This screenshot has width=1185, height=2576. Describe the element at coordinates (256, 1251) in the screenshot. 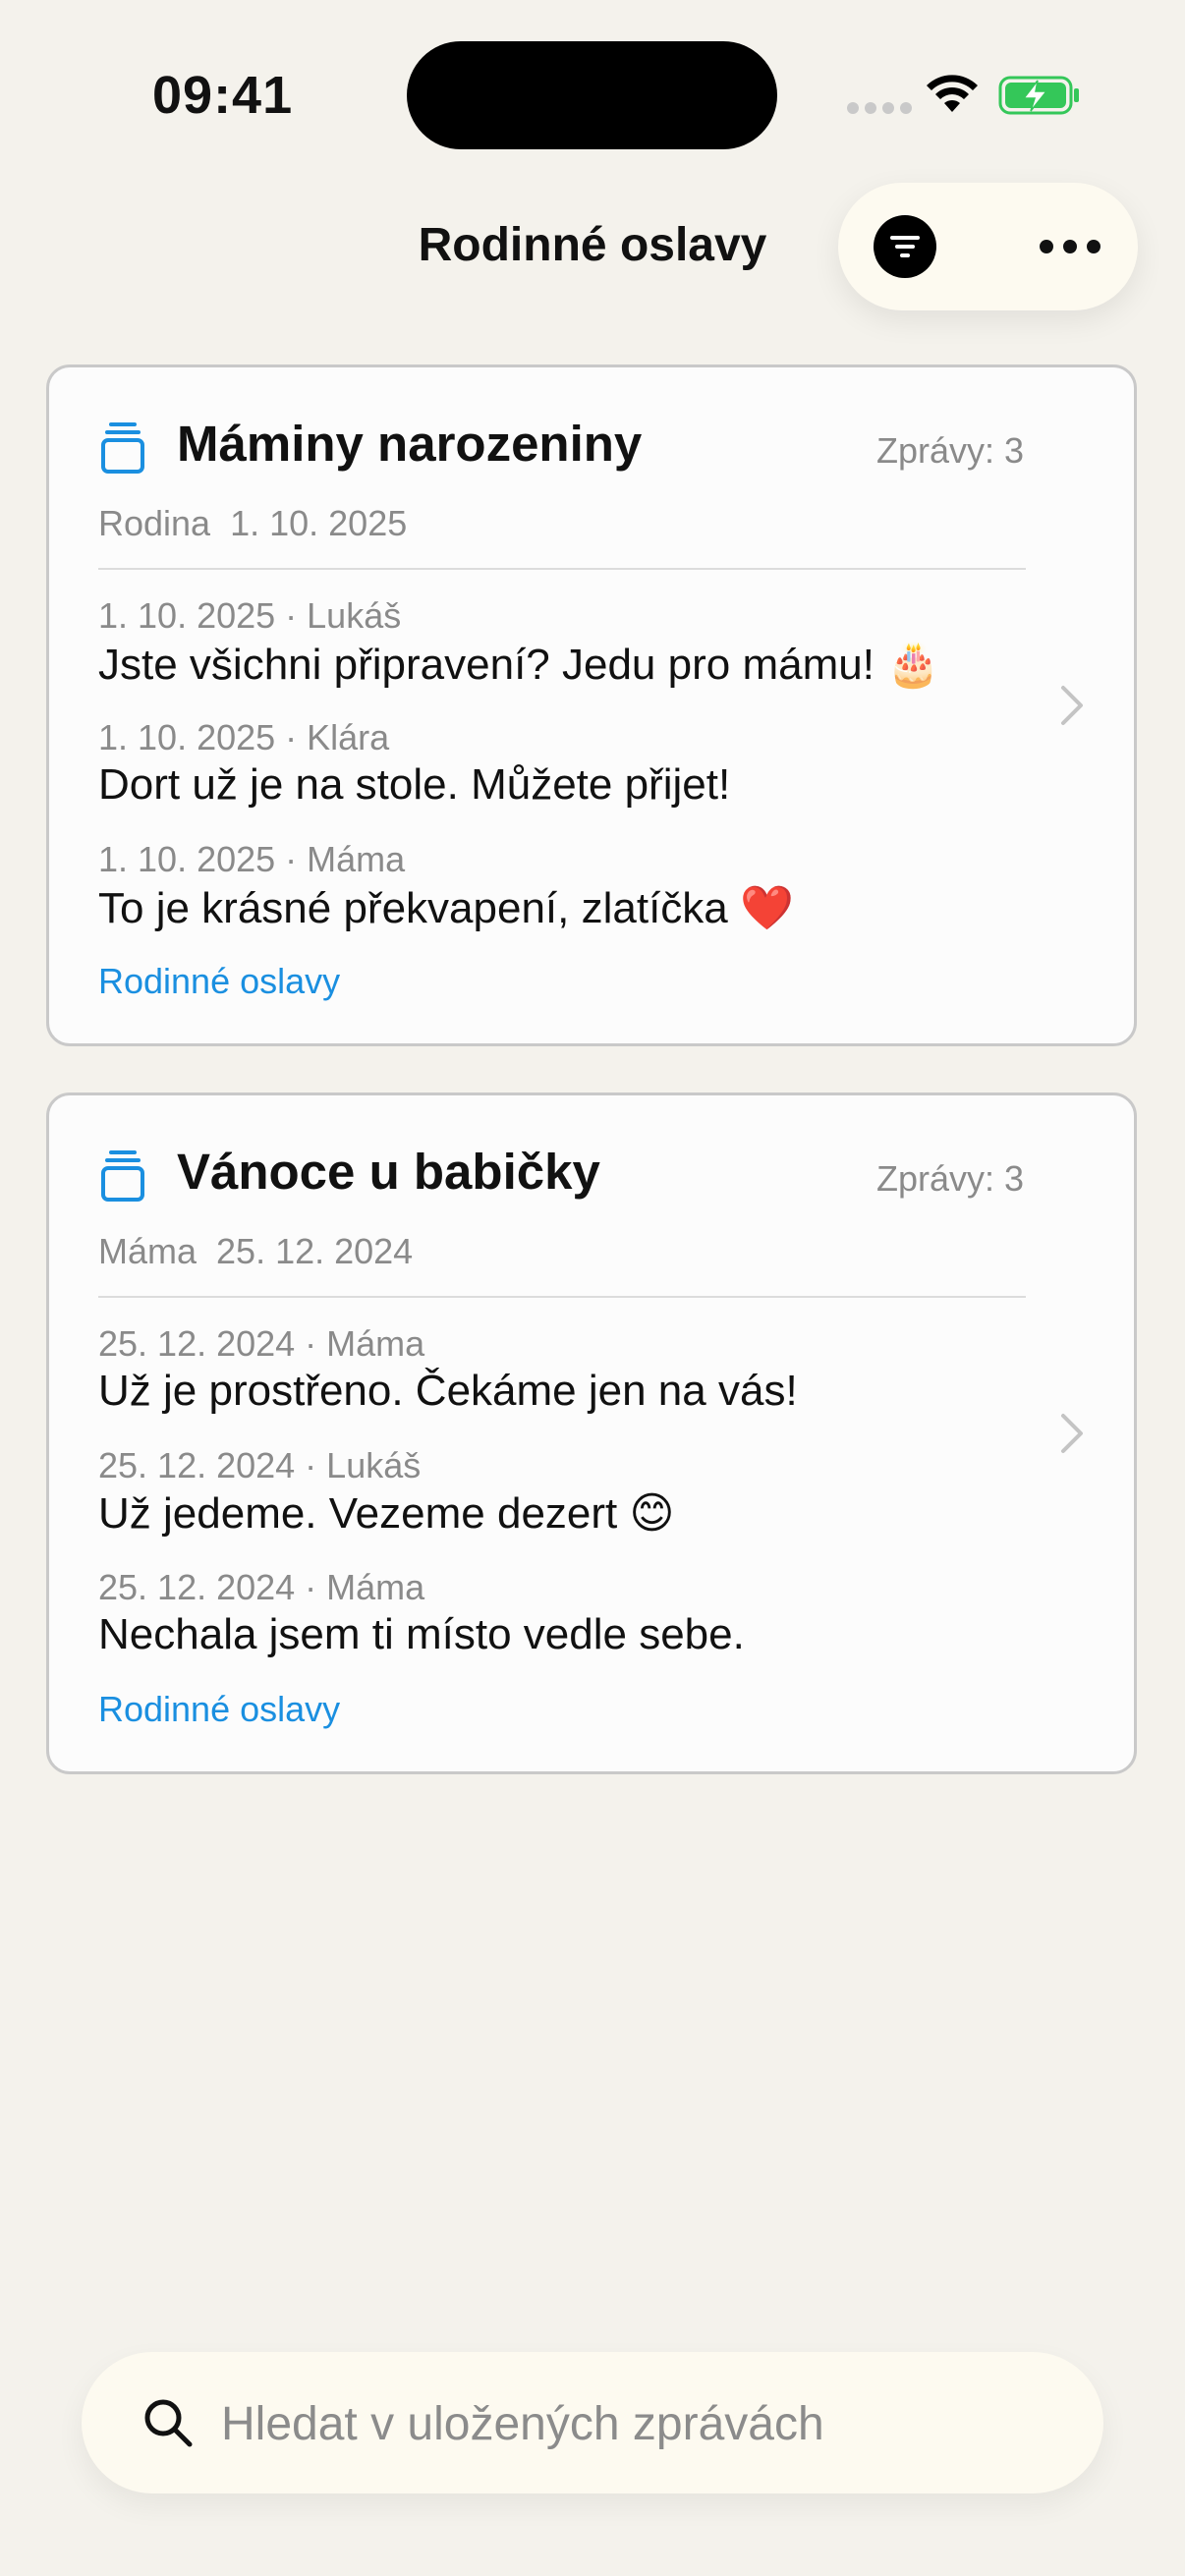

I see `card-subtitle: Máma 25. 12. 2024` at that location.